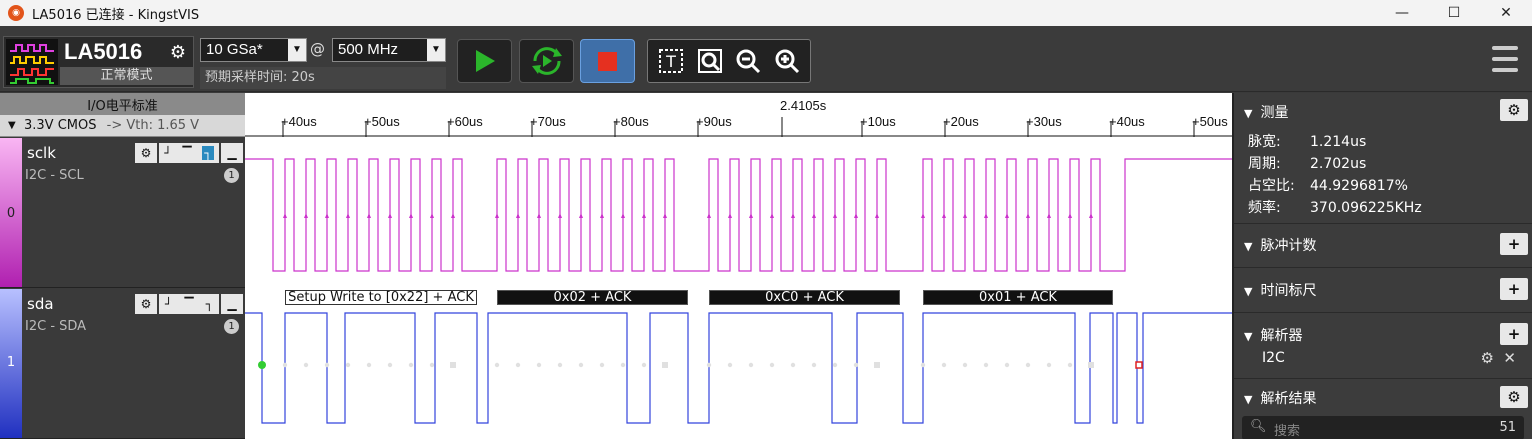 This screenshot has height=439, width=1532. I want to click on menu-hamburger-icon, so click(1505, 59).